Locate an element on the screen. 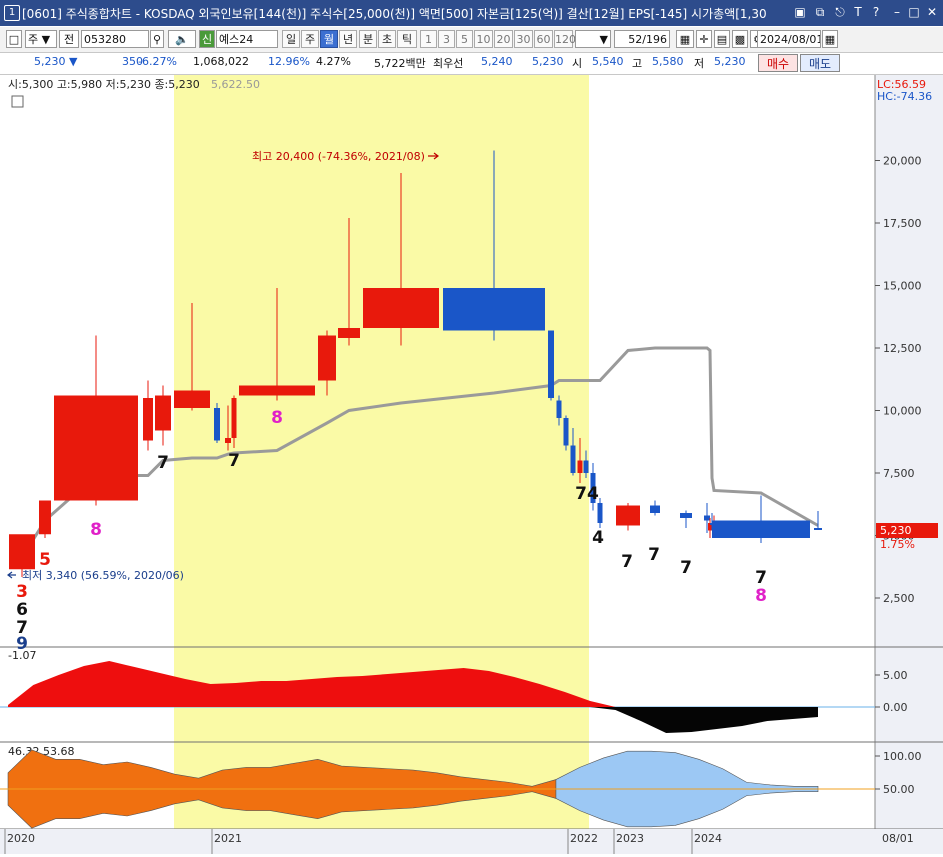  count-input: 52/196 is located at coordinates (642, 39).